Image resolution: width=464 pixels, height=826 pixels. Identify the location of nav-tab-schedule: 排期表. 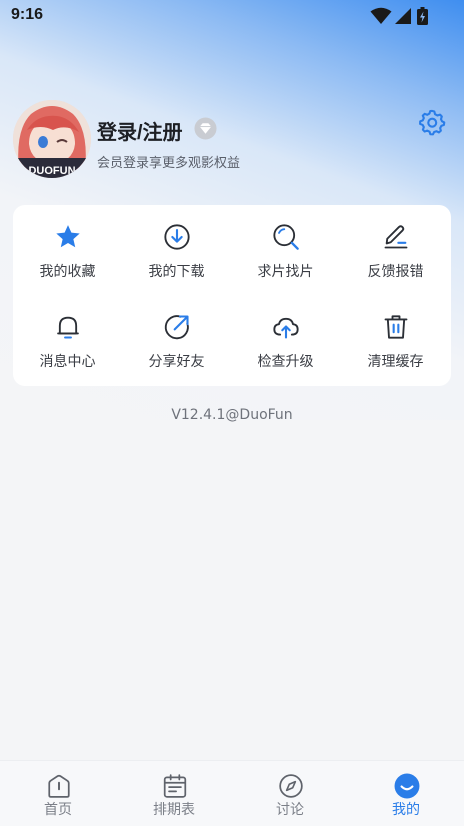
(174, 793).